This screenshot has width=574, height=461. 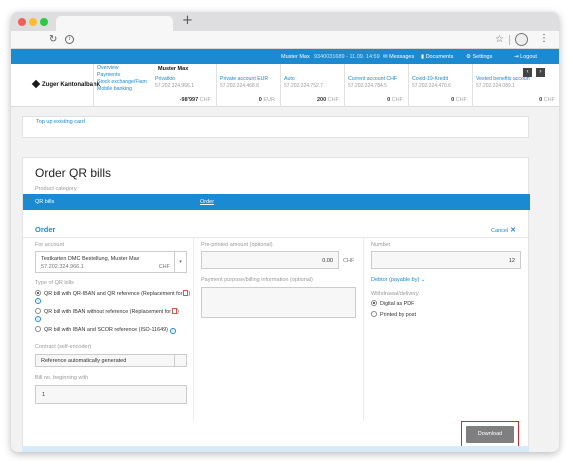 I want to click on chevron-left-icon: ‹, so click(x=527, y=72).